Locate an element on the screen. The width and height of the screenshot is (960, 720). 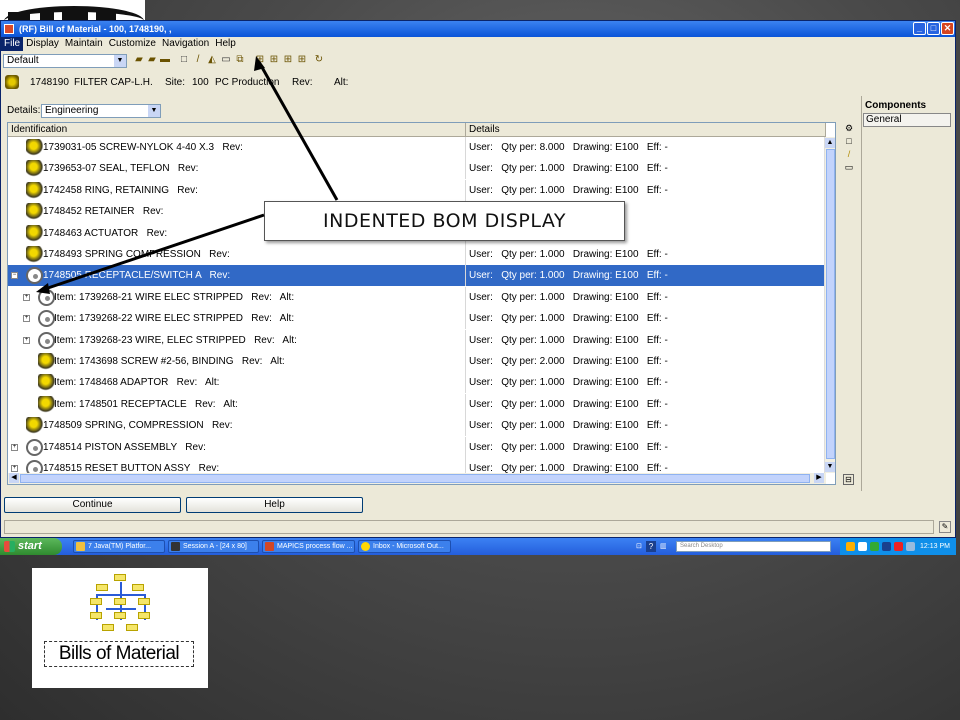
print-icon: ▬ is located at coordinates (165, 60).